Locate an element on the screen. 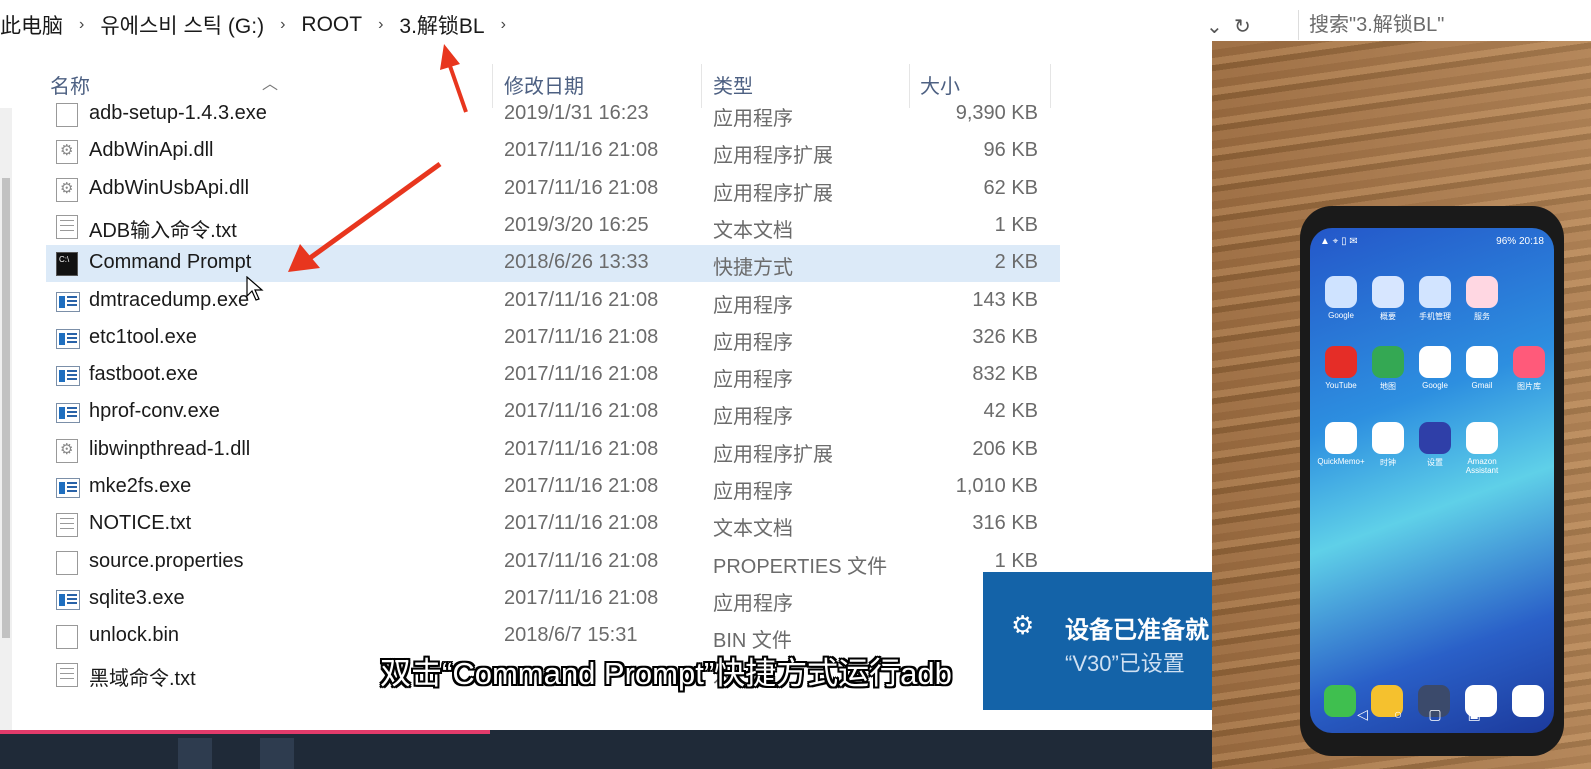  column-size: 大小 is located at coordinates (940, 84).